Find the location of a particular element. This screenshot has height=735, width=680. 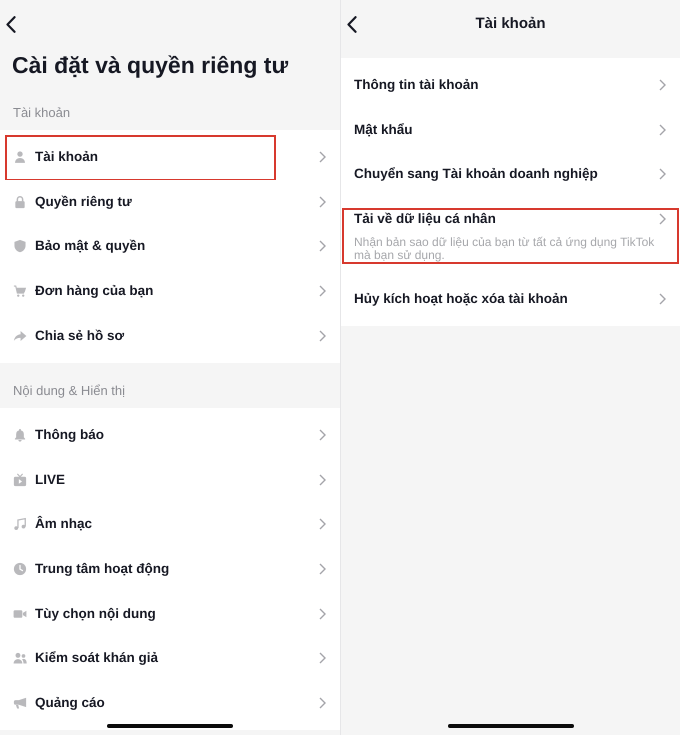

person-icon is located at coordinates (20, 157).